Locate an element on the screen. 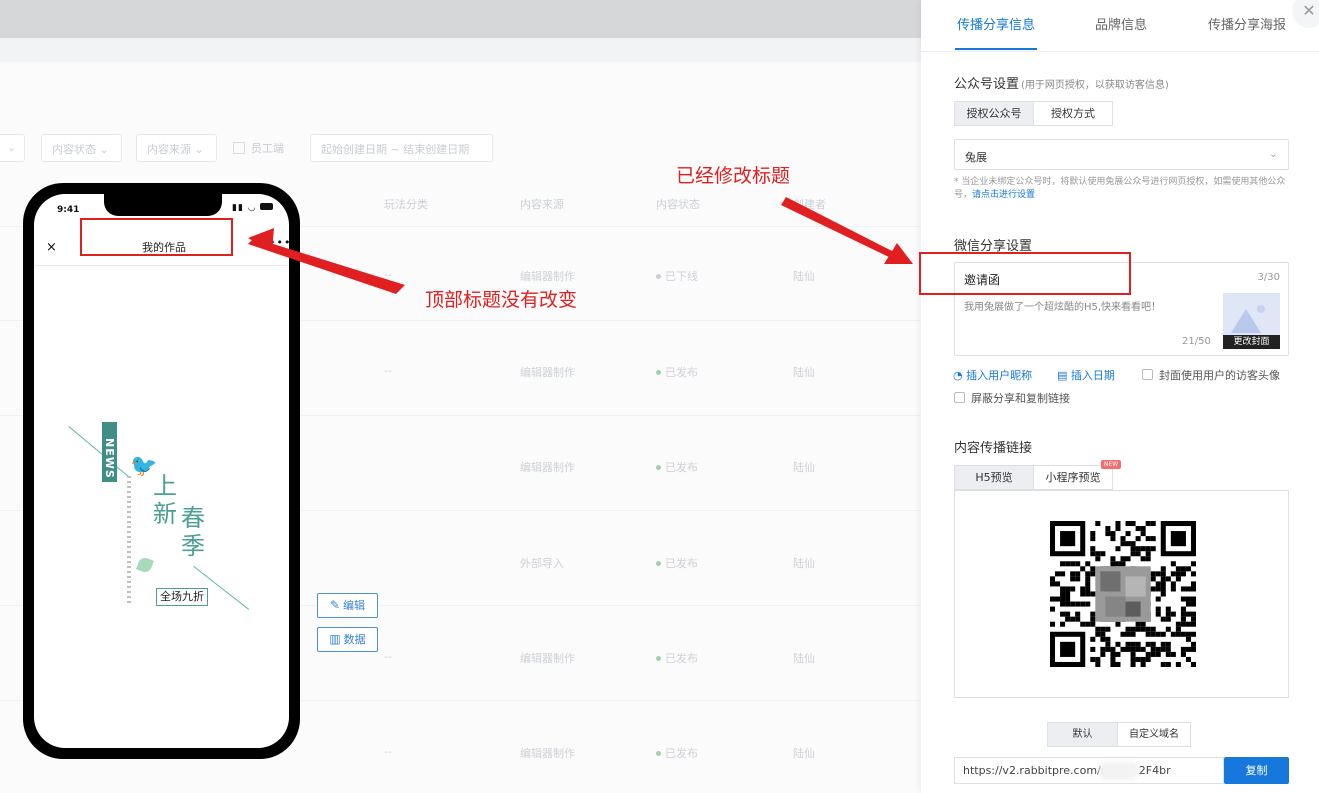 This screenshot has height=793, width=1319. annotation-arrows is located at coordinates (580, 245).